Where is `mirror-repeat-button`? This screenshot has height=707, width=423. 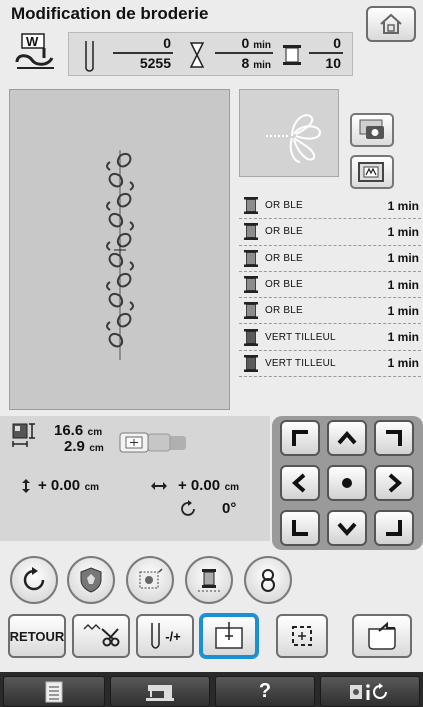 mirror-repeat-button is located at coordinates (268, 580).